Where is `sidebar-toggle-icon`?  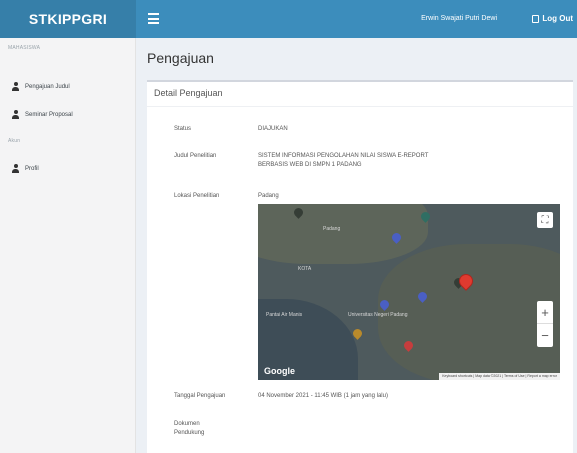 sidebar-toggle-icon is located at coordinates (153, 18).